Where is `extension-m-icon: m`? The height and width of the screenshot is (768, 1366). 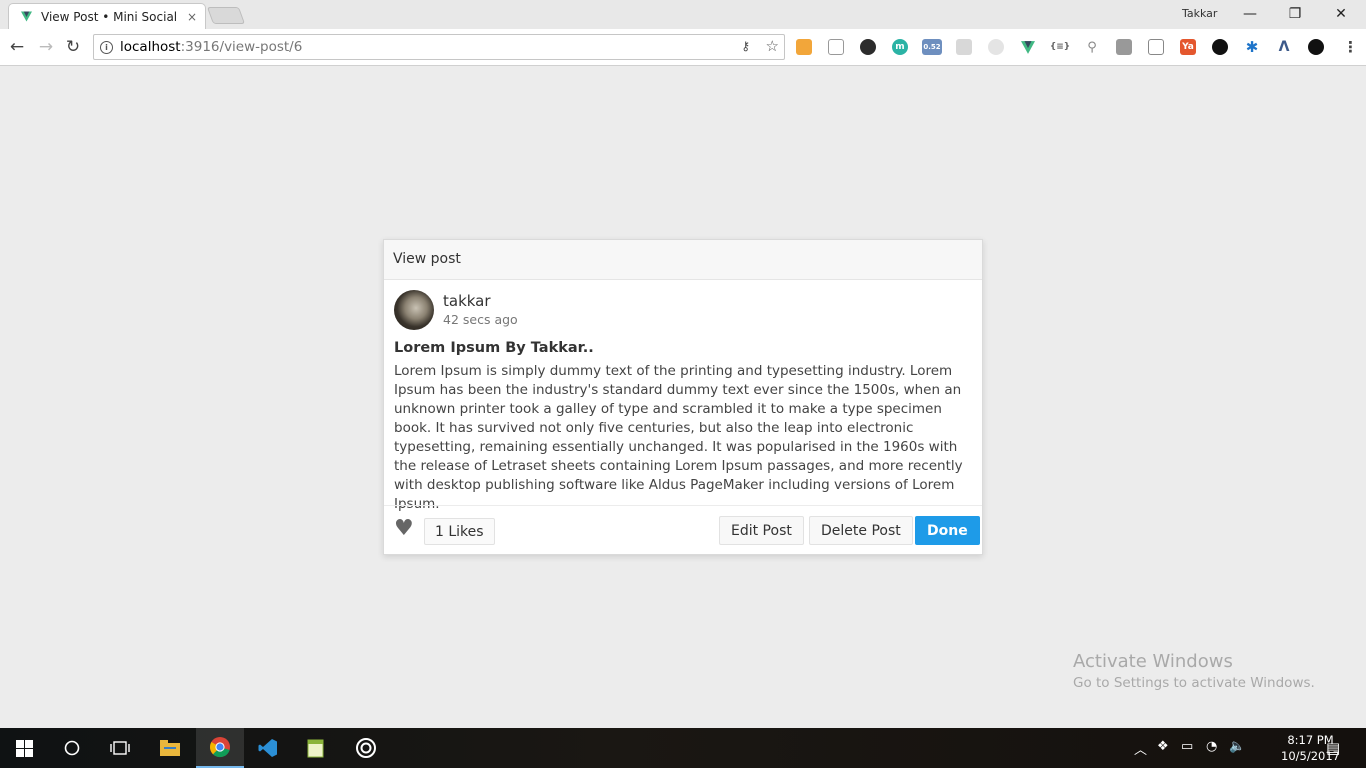
extension-m-icon: m is located at coordinates (900, 47).